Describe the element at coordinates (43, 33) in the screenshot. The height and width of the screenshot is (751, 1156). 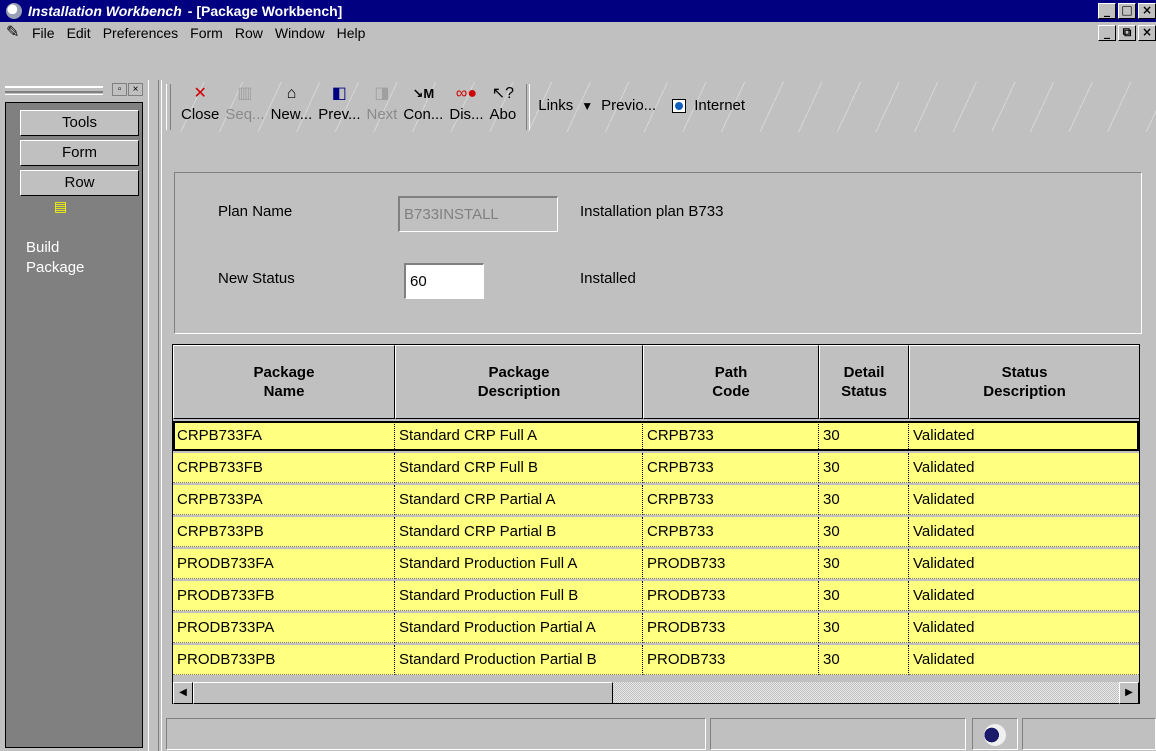
I see `menu-file: File` at that location.